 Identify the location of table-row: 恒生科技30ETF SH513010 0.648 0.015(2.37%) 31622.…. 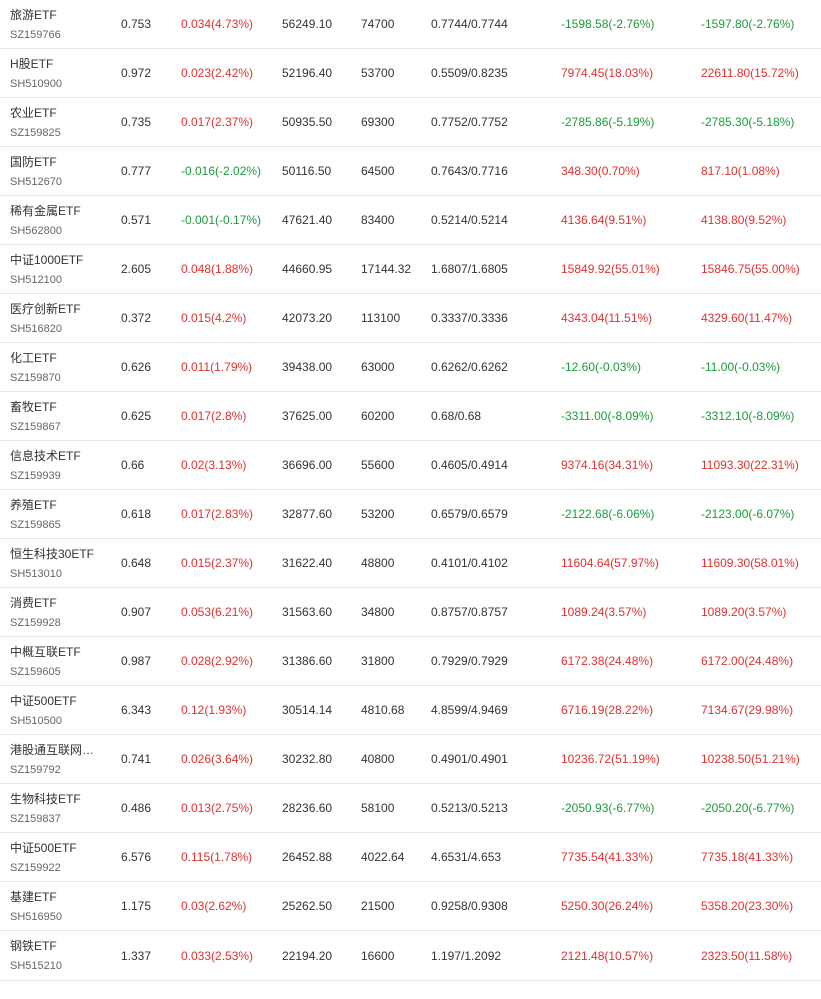
(410, 563).